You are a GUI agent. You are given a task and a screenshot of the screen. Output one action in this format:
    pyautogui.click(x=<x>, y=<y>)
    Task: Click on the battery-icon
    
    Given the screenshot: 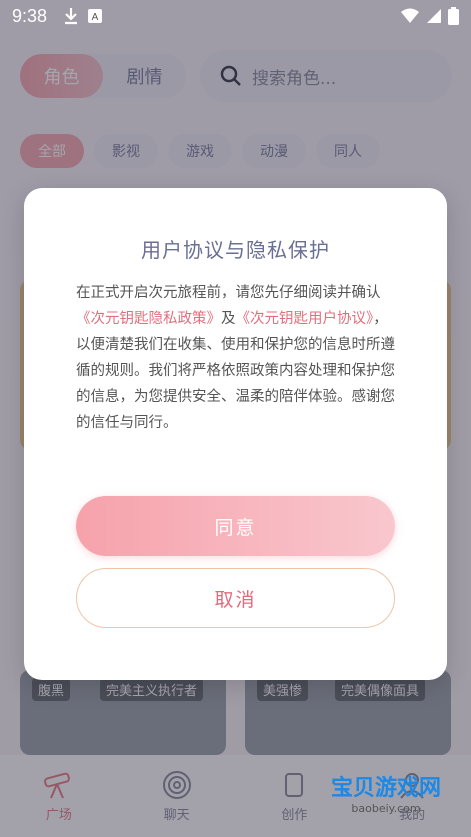 What is the action you would take?
    pyautogui.click(x=453, y=16)
    